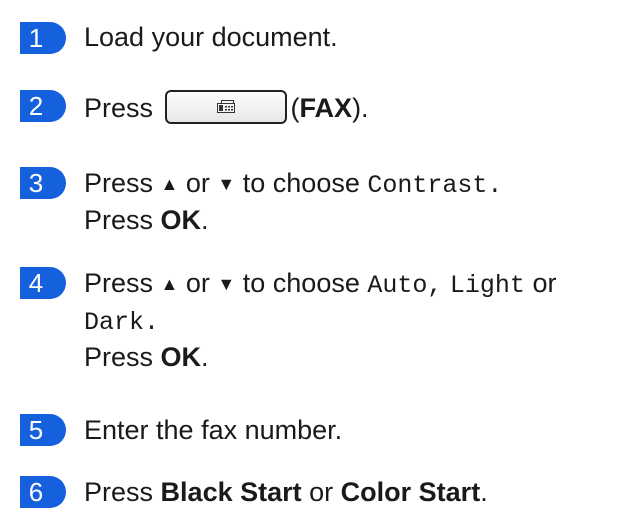  I want to click on fax-button, so click(225, 106).